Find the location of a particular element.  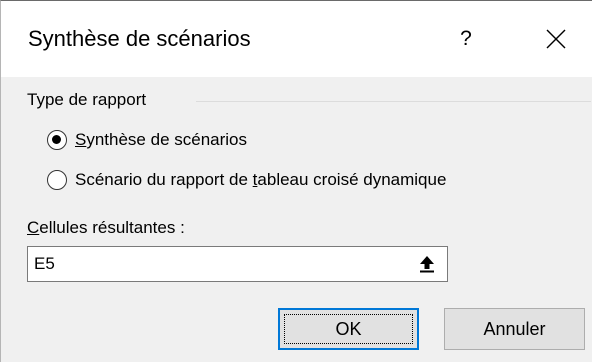

close-icon is located at coordinates (556, 39).